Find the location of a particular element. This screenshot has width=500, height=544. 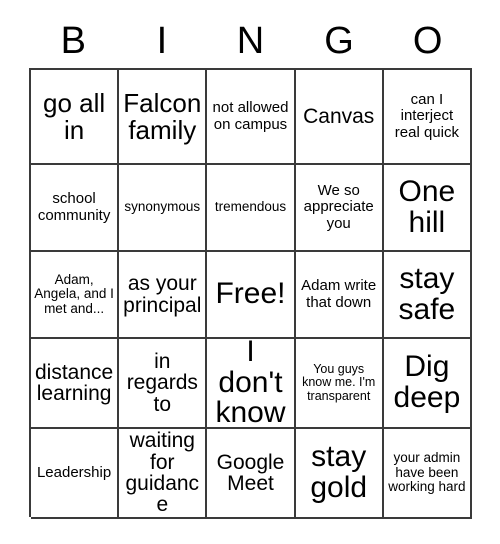

header-letter-g: G is located at coordinates (339, 41).